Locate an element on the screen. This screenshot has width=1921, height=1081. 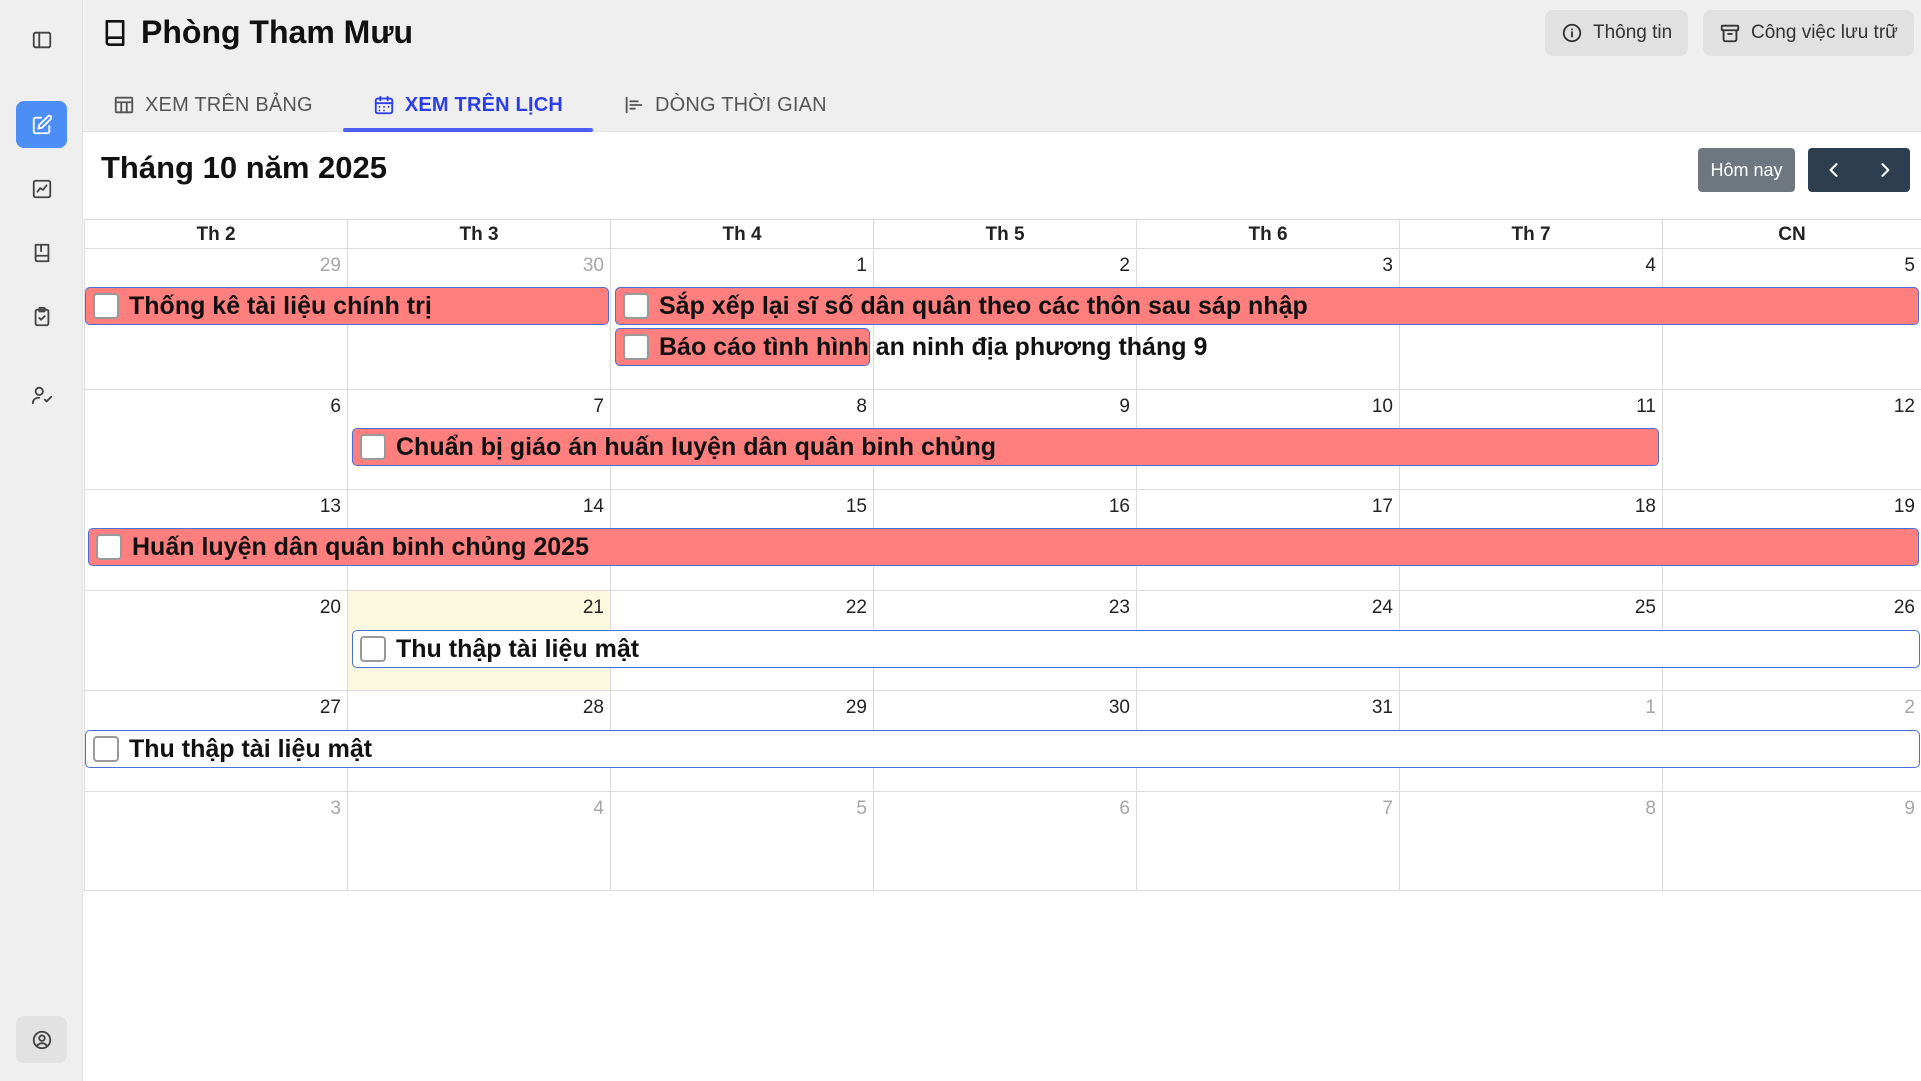
day-number: 4 is located at coordinates (598, 808).